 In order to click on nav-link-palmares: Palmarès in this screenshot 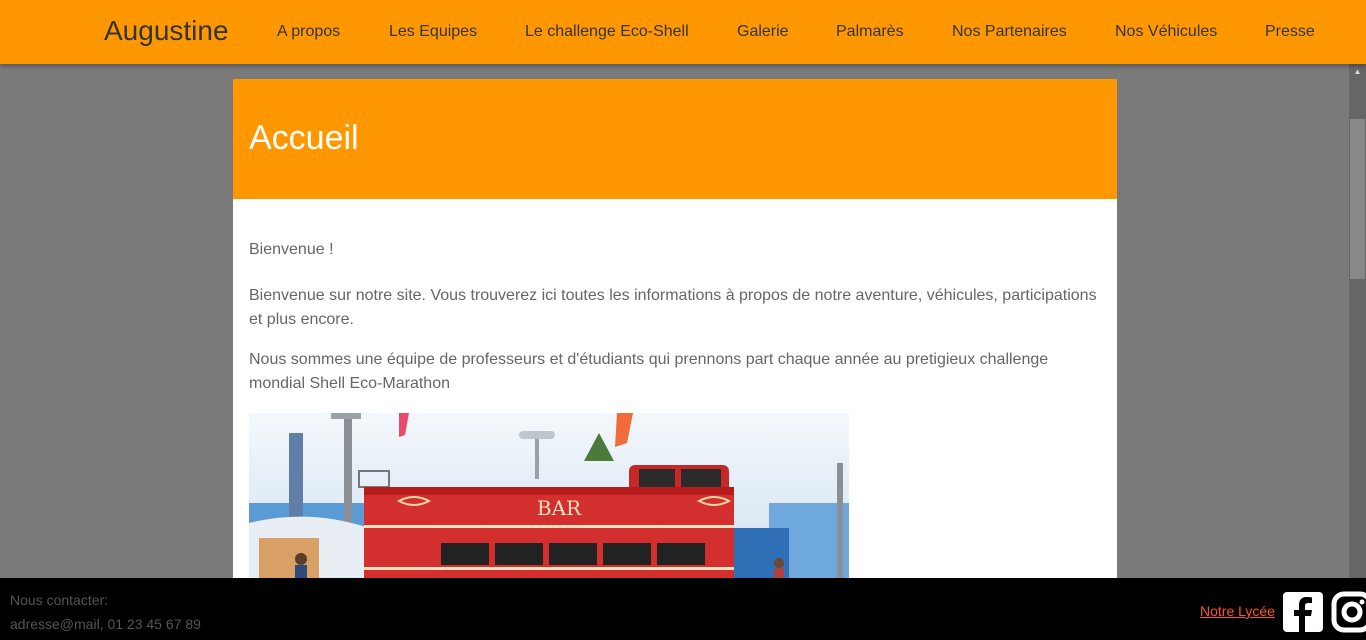, I will do `click(870, 32)`.